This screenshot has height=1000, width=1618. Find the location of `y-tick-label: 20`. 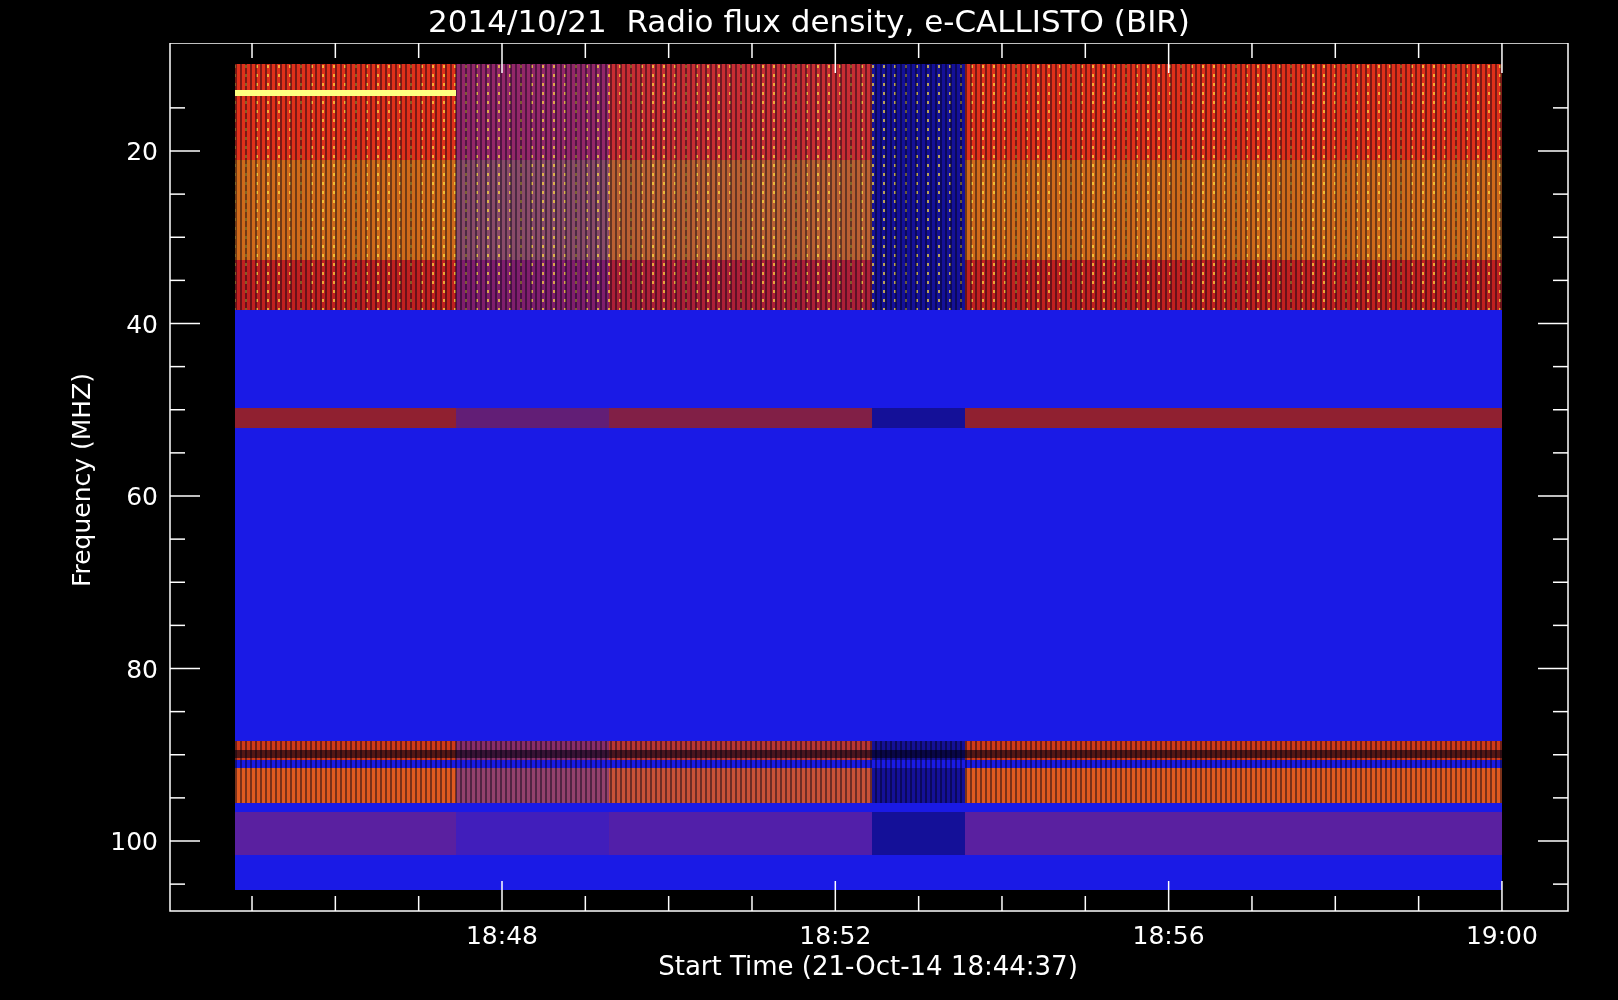

y-tick-label: 20 is located at coordinates (142, 151).